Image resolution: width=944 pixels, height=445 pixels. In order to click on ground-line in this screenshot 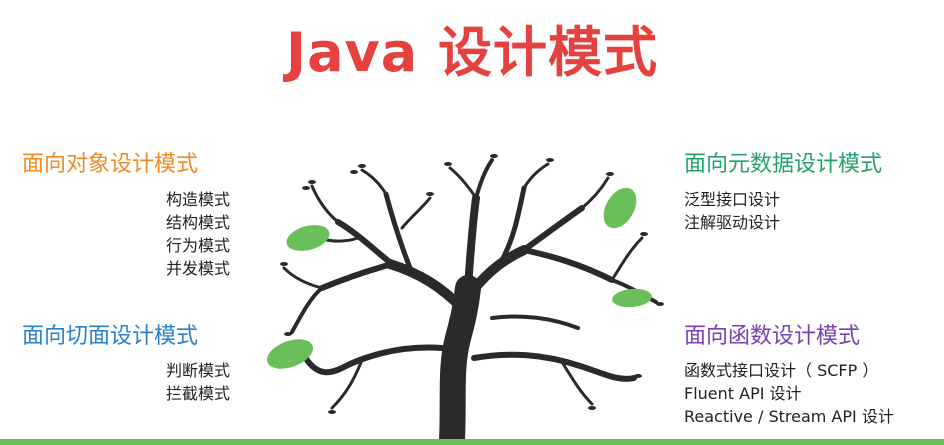, I will do `click(472, 442)`.